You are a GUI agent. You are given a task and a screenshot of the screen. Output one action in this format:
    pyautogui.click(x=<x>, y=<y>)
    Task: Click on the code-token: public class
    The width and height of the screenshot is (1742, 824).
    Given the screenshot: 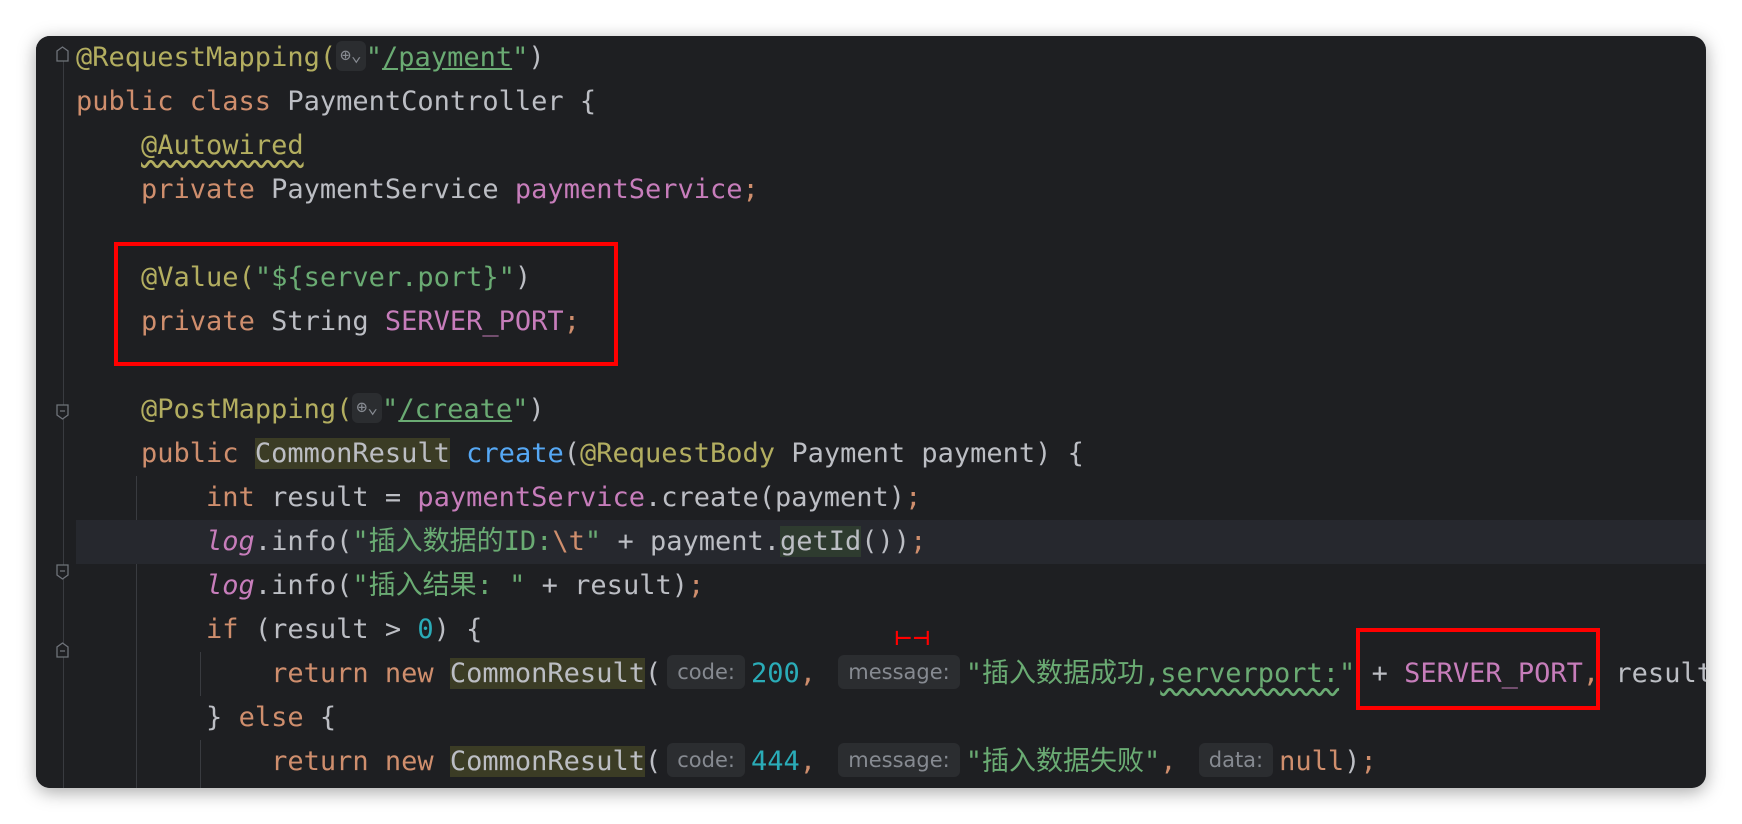 What is the action you would take?
    pyautogui.click(x=182, y=101)
    